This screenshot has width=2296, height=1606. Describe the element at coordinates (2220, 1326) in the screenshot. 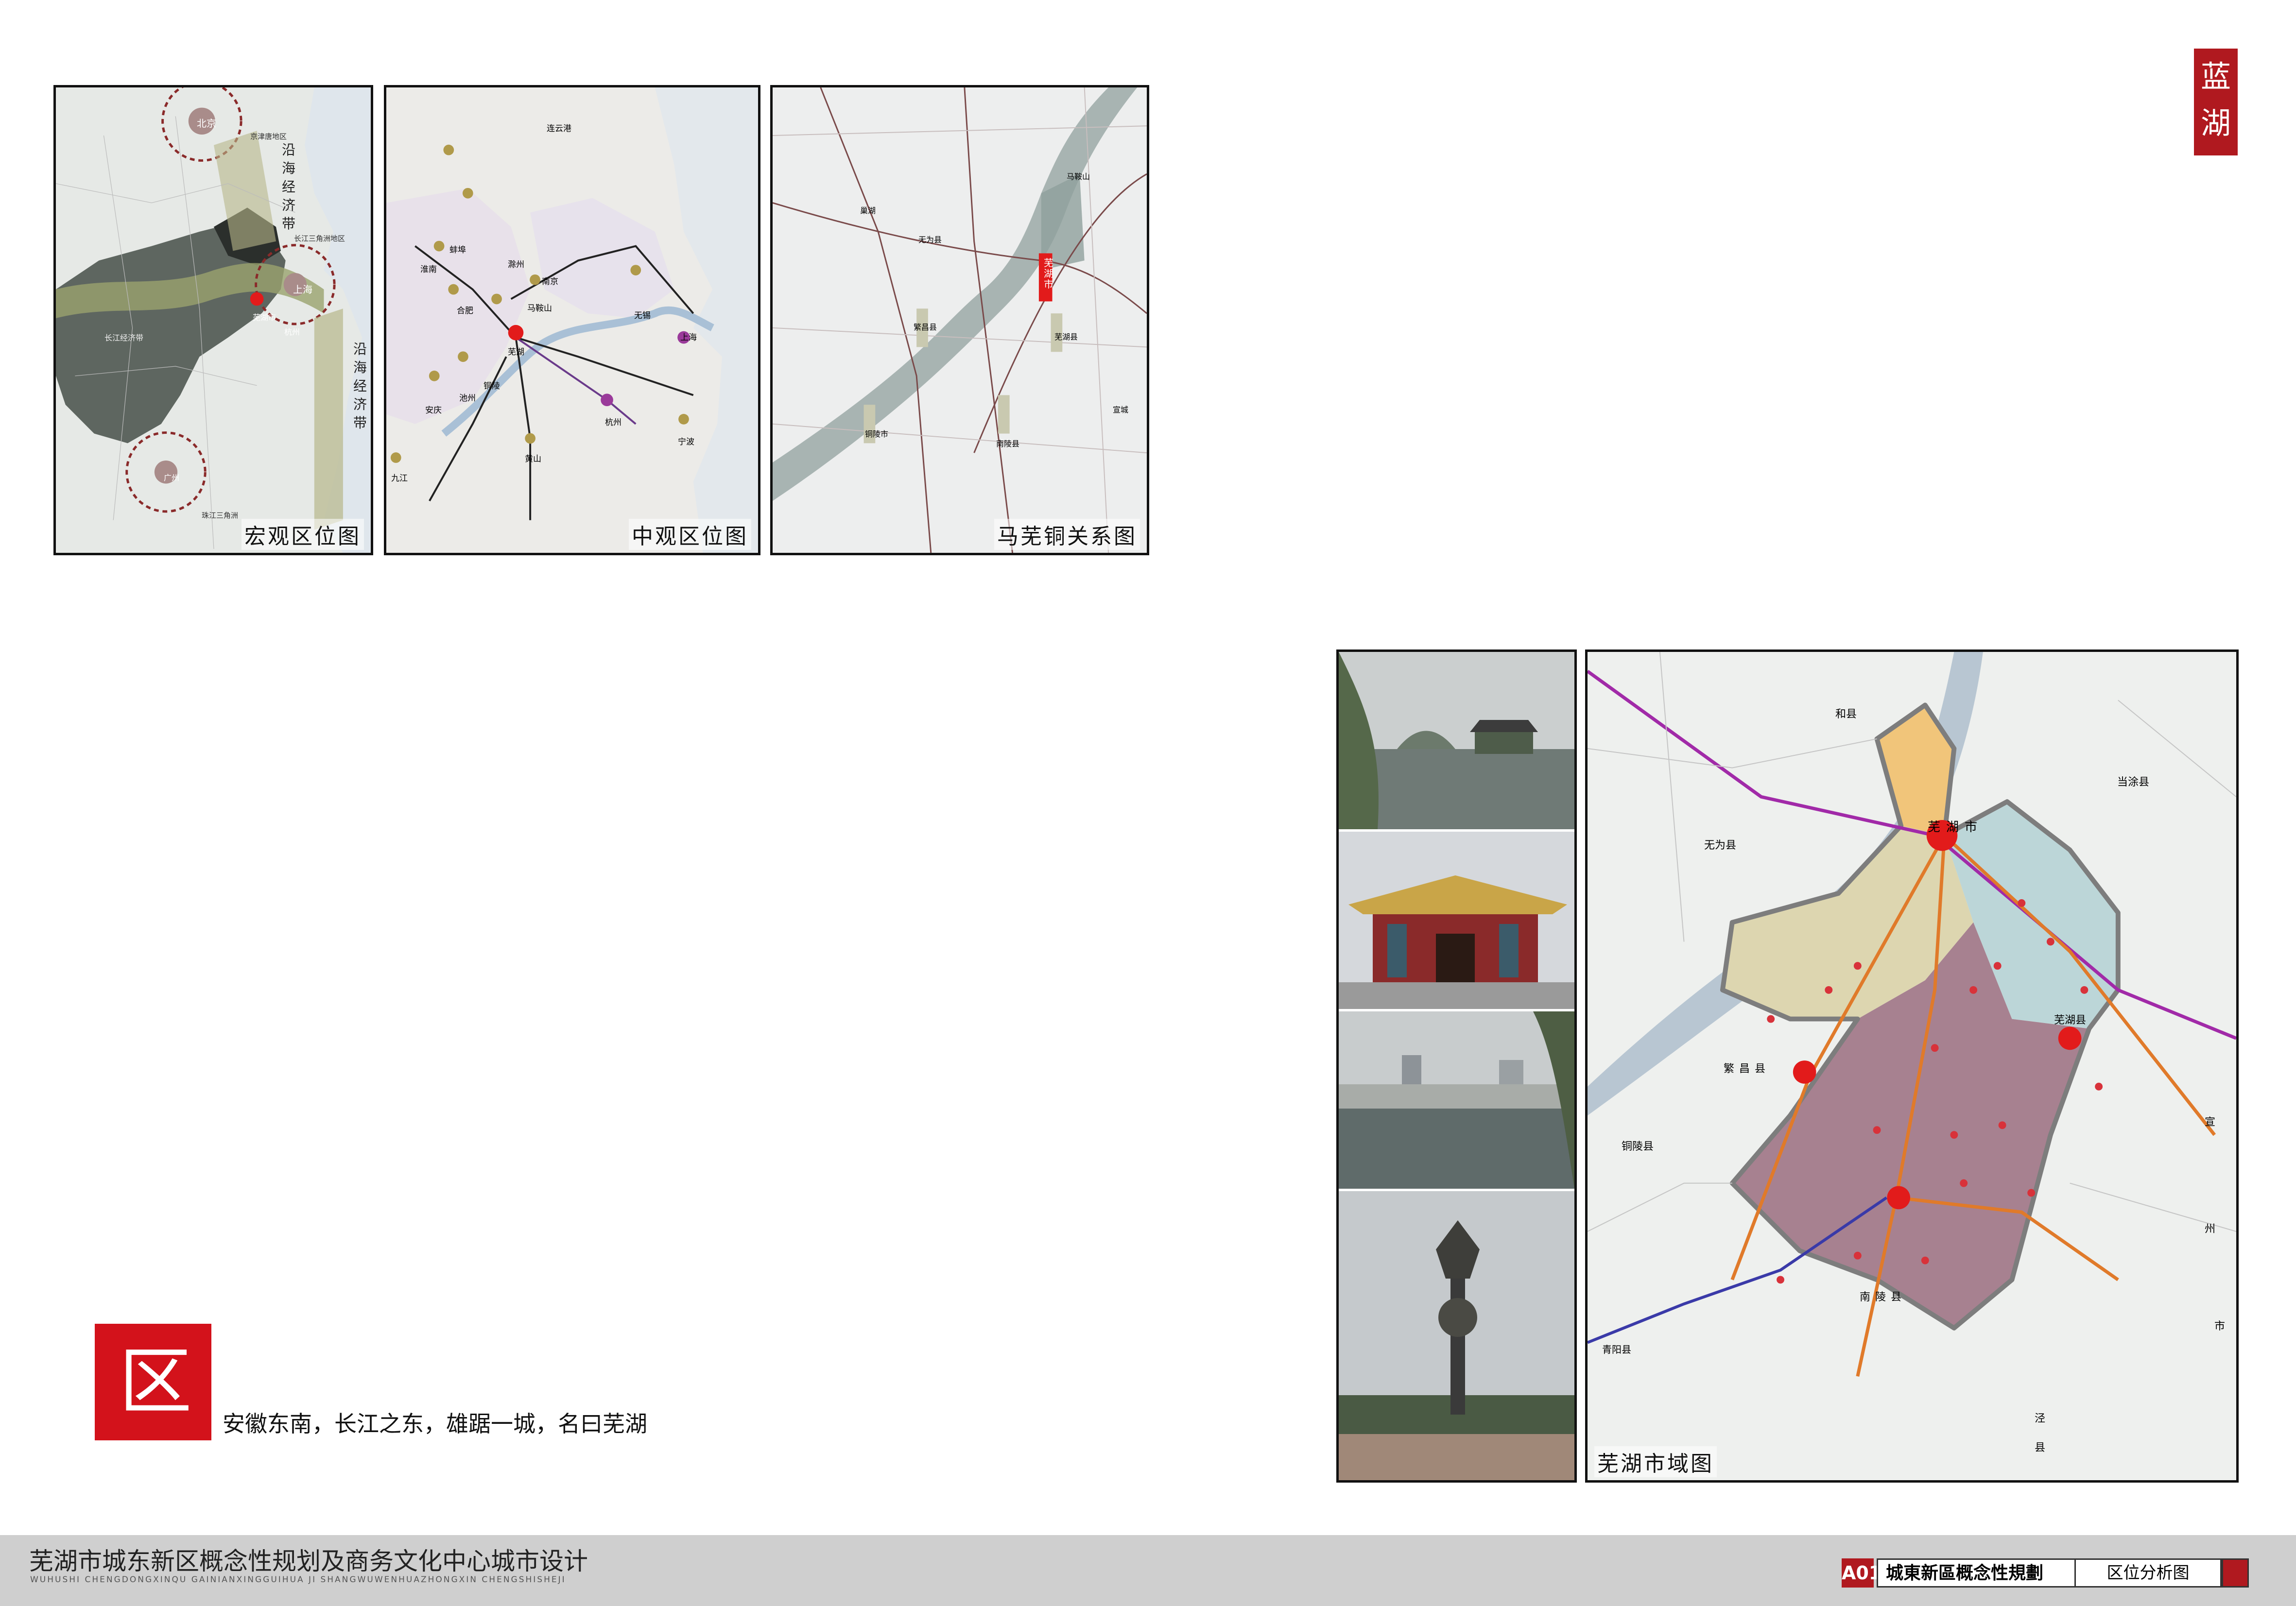

I see `label-shi: 市` at that location.